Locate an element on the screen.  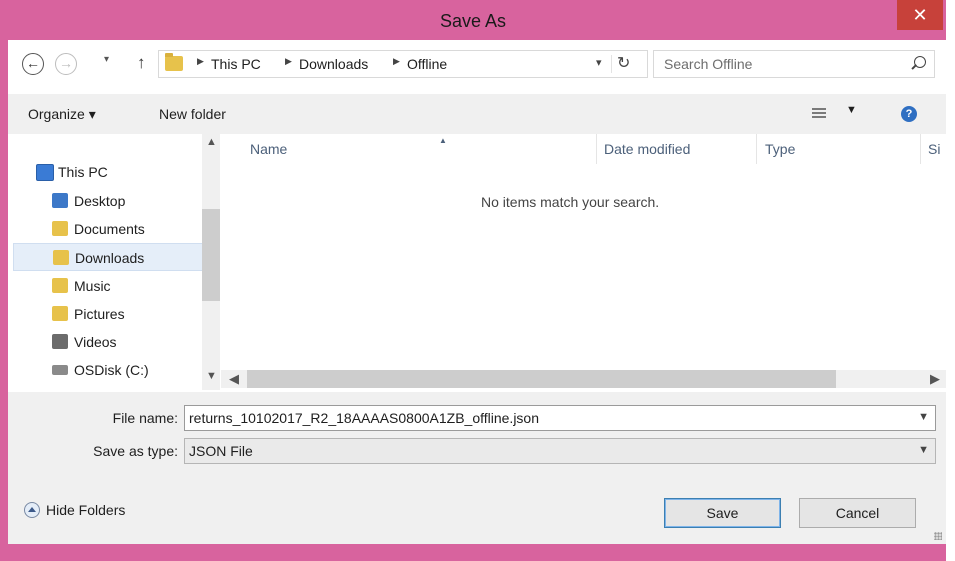
file-name-label: File name: is located at coordinates (145, 418).